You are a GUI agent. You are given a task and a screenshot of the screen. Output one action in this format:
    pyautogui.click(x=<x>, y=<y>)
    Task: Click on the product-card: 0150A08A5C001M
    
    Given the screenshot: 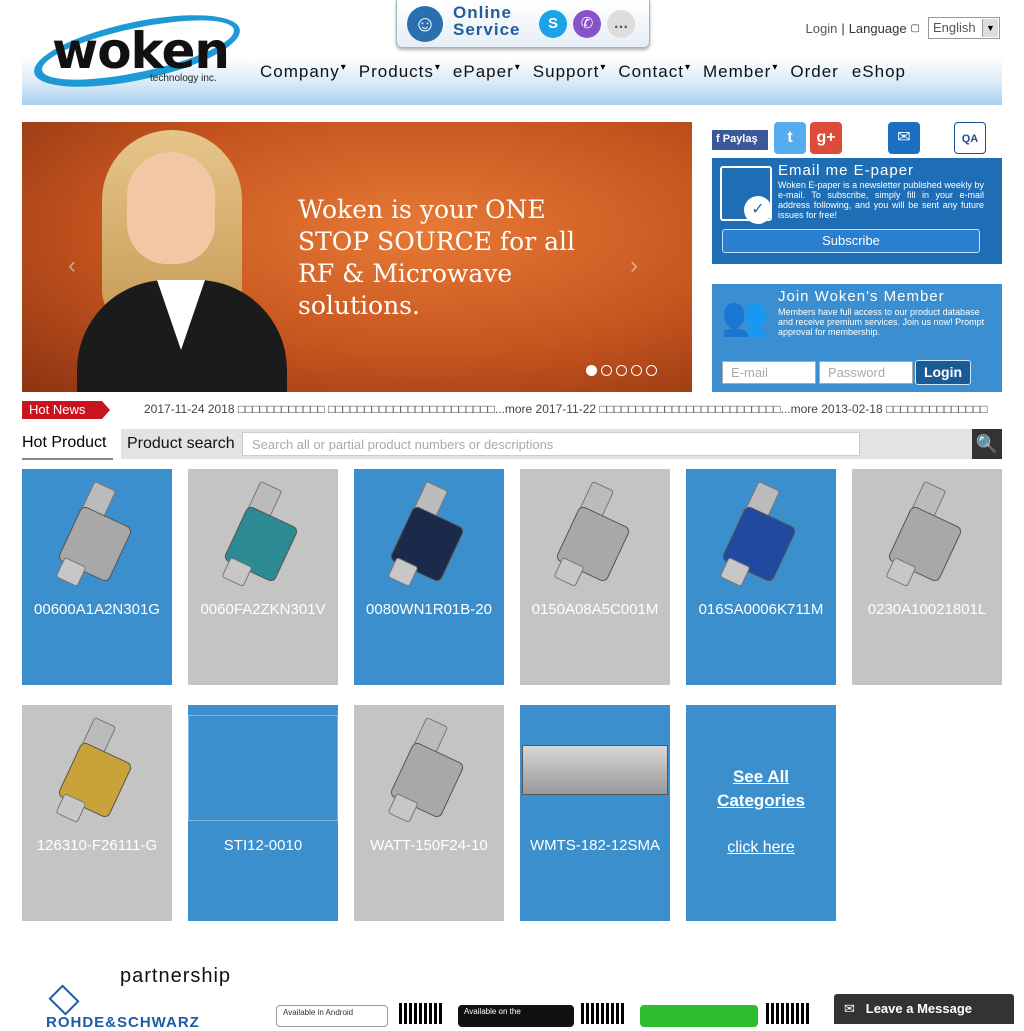 What is the action you would take?
    pyautogui.click(x=595, y=577)
    